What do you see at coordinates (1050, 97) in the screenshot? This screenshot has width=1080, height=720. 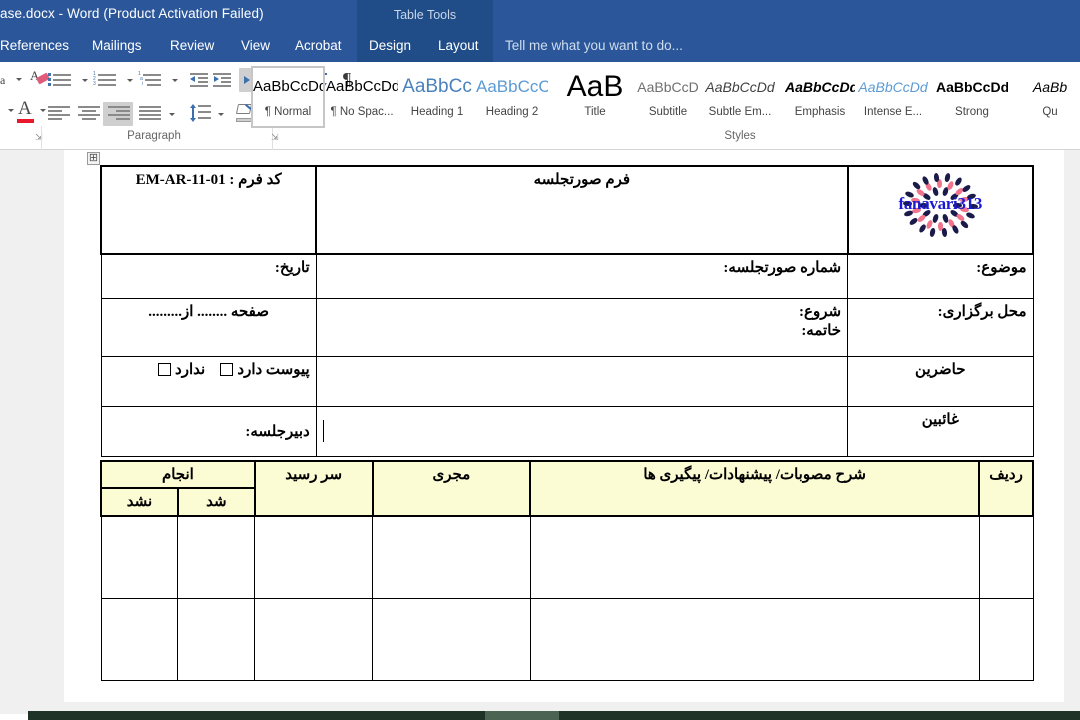 I see `style-qu: AaBb Qu` at bounding box center [1050, 97].